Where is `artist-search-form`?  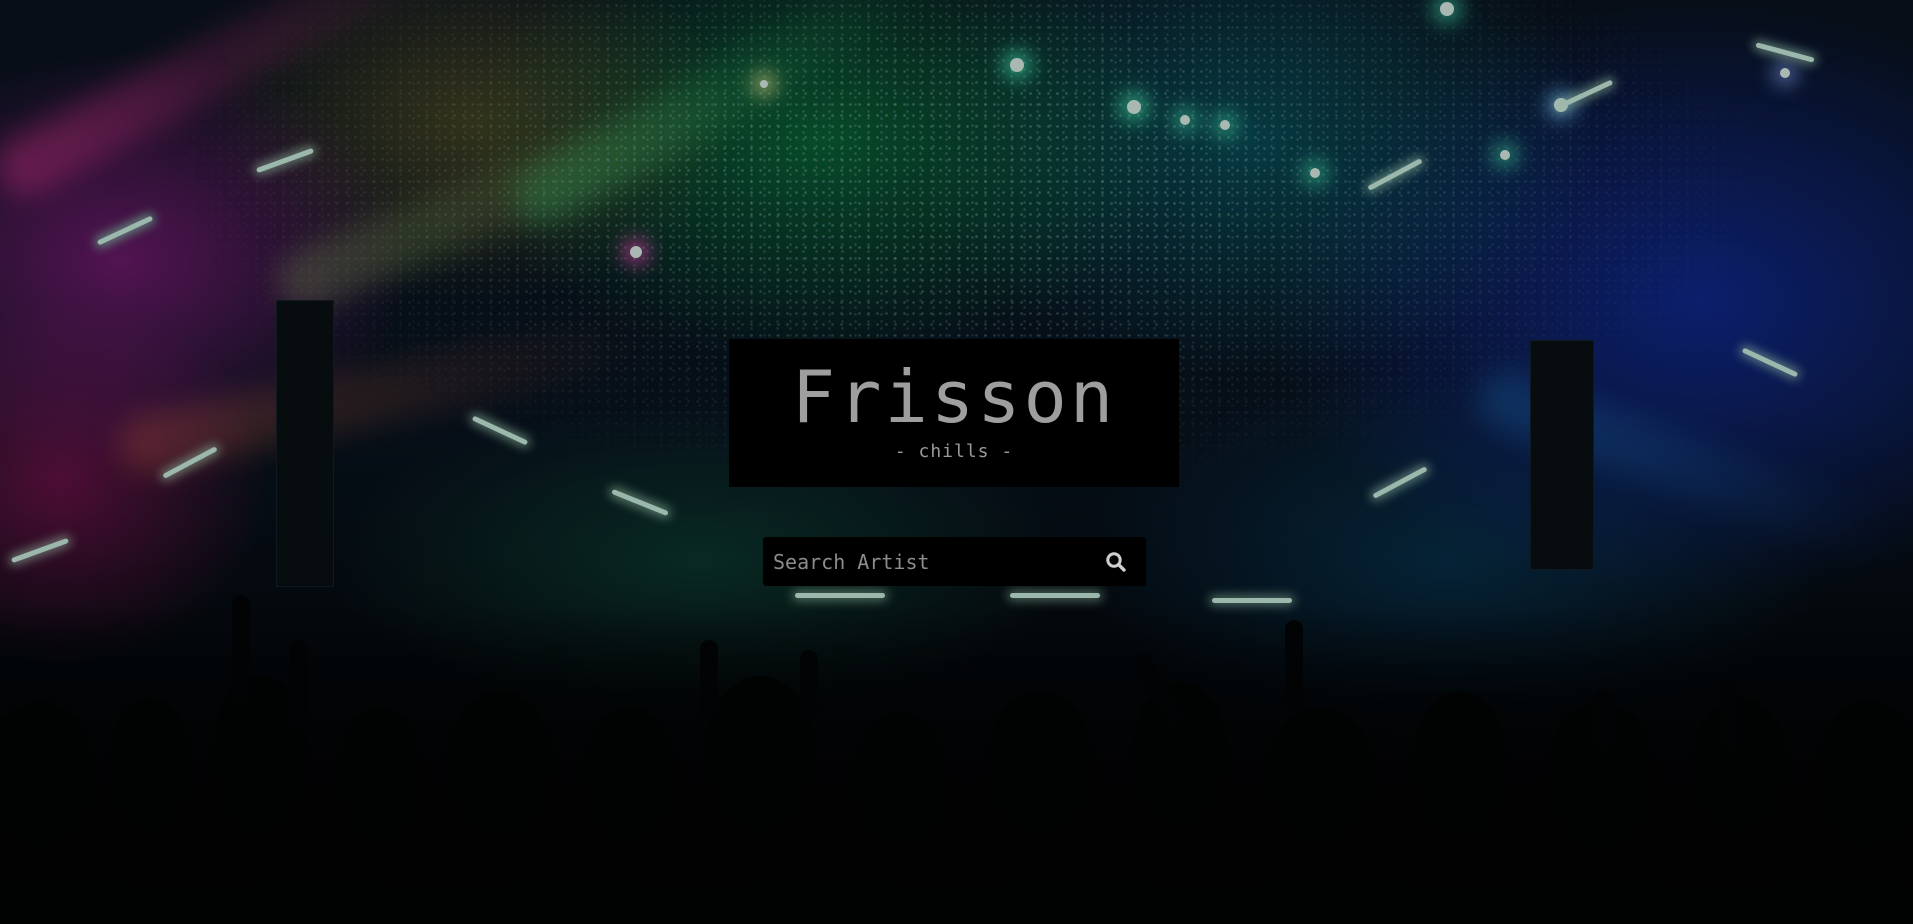
artist-search-form is located at coordinates (954, 561).